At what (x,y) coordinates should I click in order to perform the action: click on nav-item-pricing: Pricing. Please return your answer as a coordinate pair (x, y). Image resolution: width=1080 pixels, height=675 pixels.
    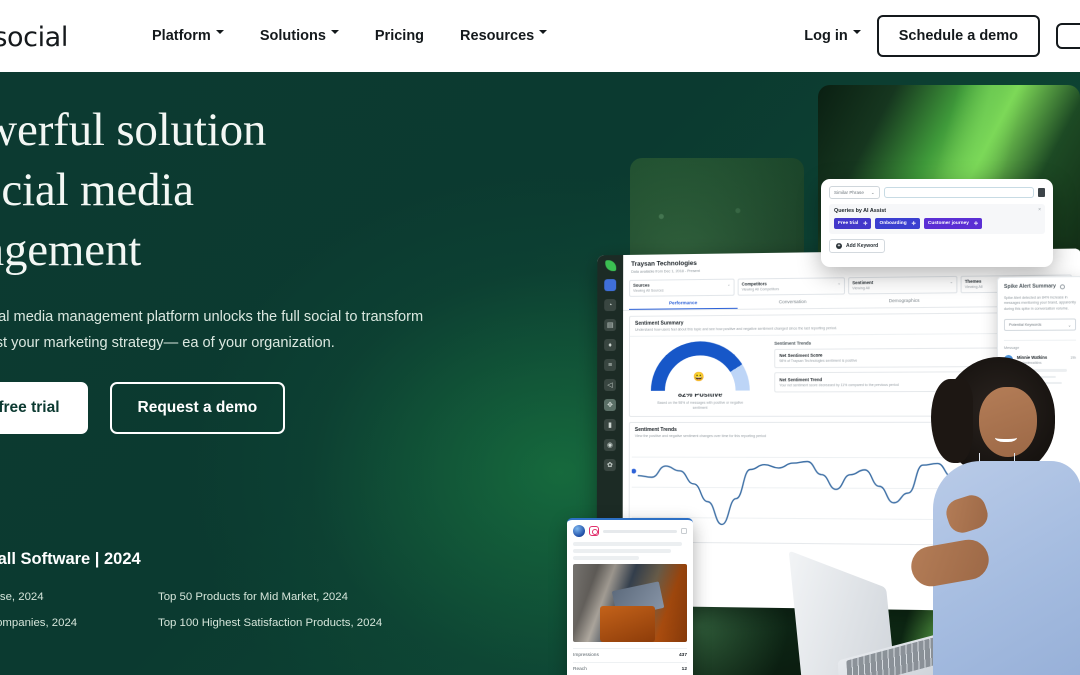
    Looking at the image, I should click on (399, 36).